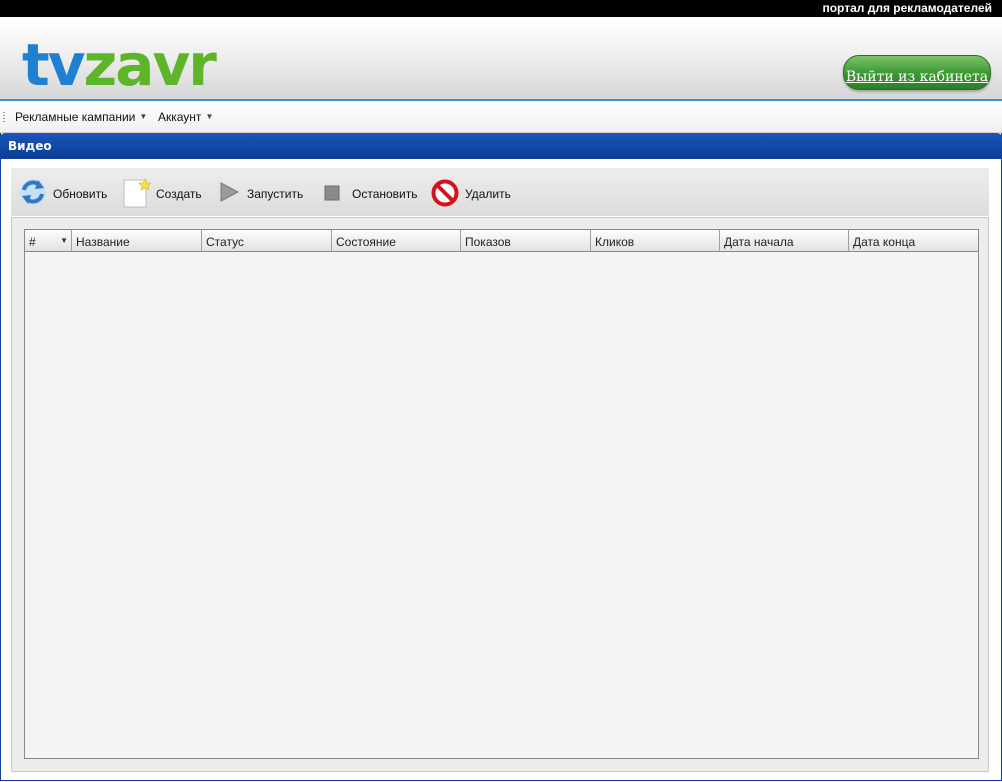  I want to click on portal-tagline: портал для рекламодателей, so click(907, 8).